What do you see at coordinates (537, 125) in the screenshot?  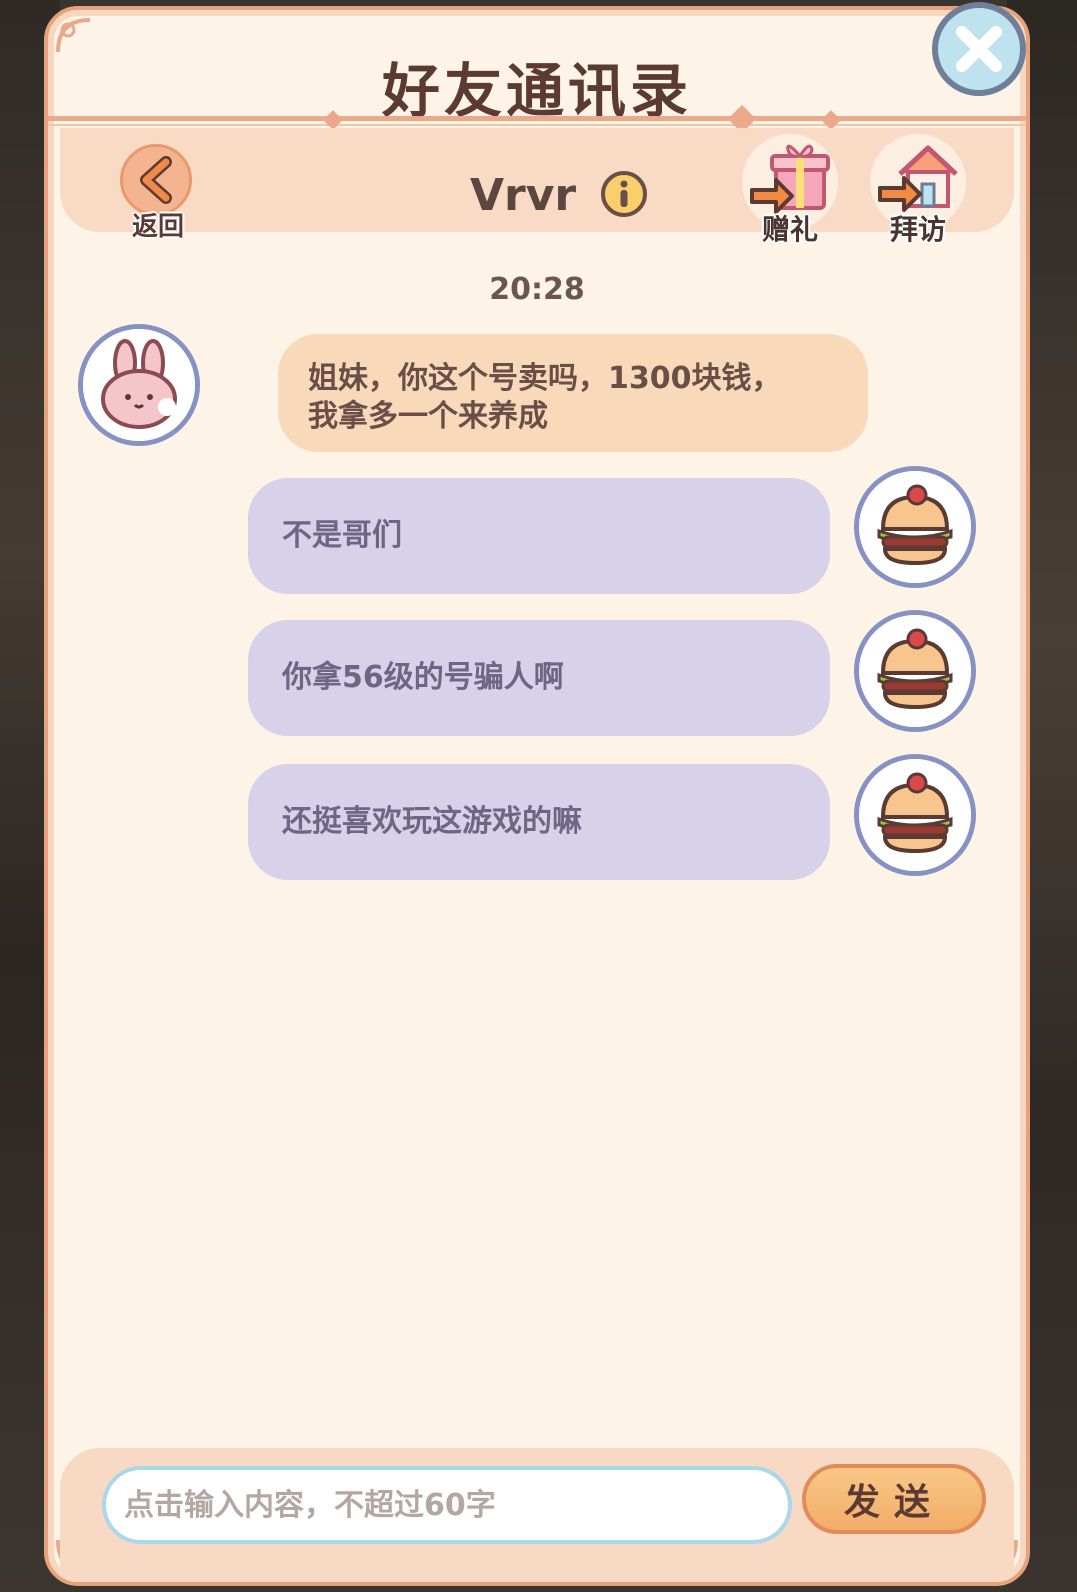 I see `title-divider-inner` at bounding box center [537, 125].